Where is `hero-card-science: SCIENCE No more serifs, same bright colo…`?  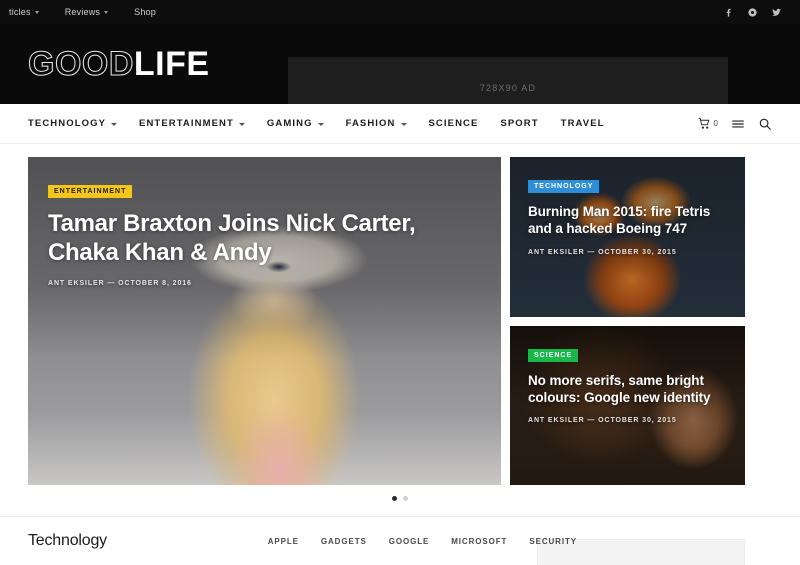 hero-card-science: SCIENCE No more serifs, same bright colo… is located at coordinates (627, 405).